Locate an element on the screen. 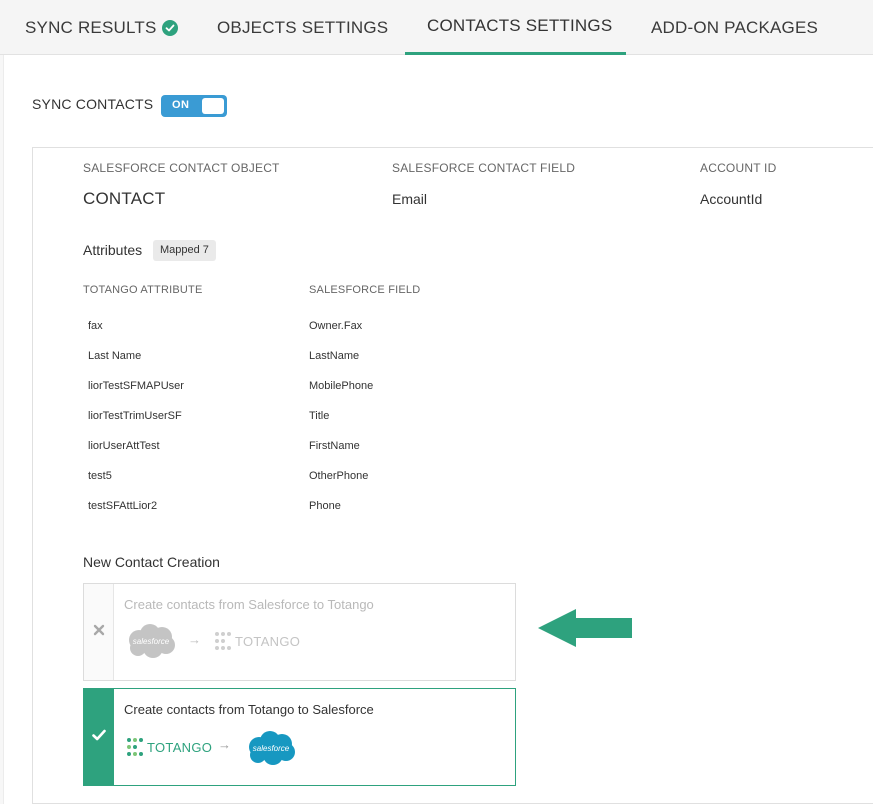 The width and height of the screenshot is (873, 804). check-icon is located at coordinates (99, 735).